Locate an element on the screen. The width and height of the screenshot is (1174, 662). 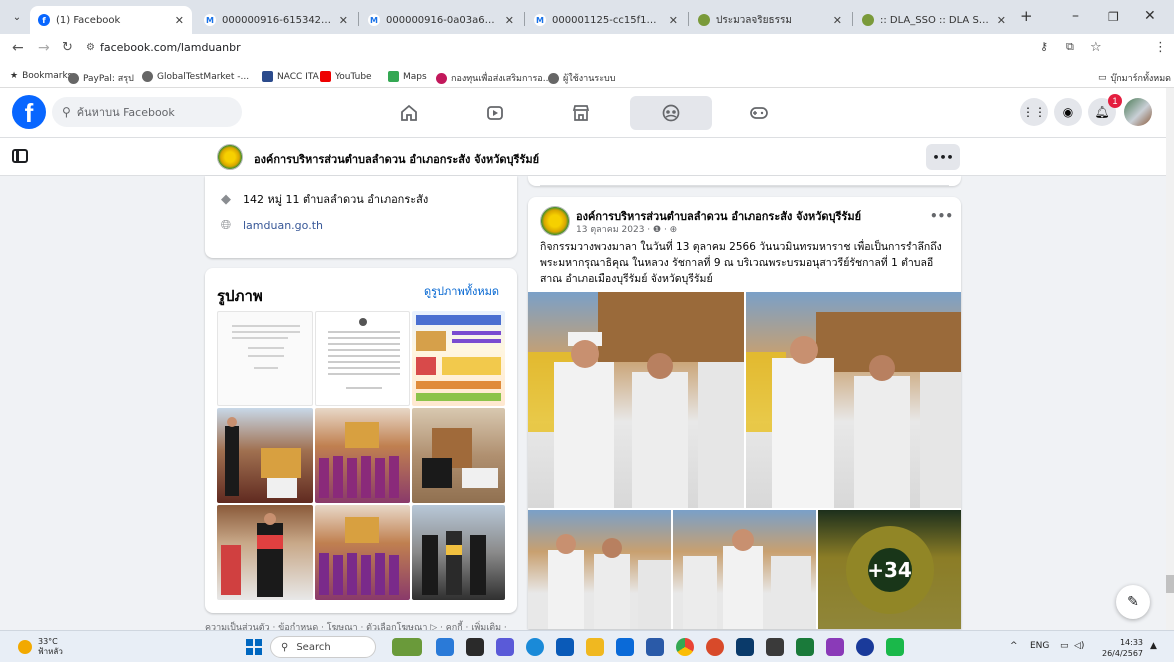
bookmark-item: NACC ITA is located at coordinates (290, 76).